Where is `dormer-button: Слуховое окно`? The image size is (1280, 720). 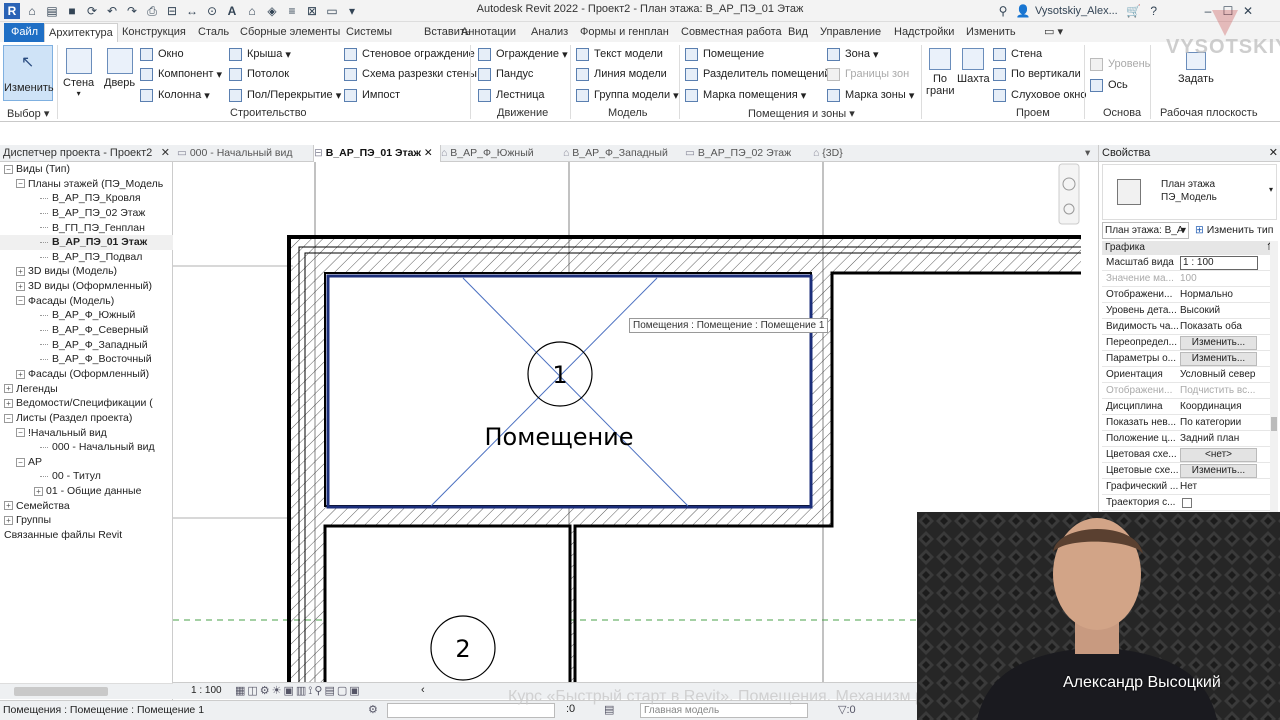
dormer-button: Слуховое окно is located at coordinates (1040, 95).